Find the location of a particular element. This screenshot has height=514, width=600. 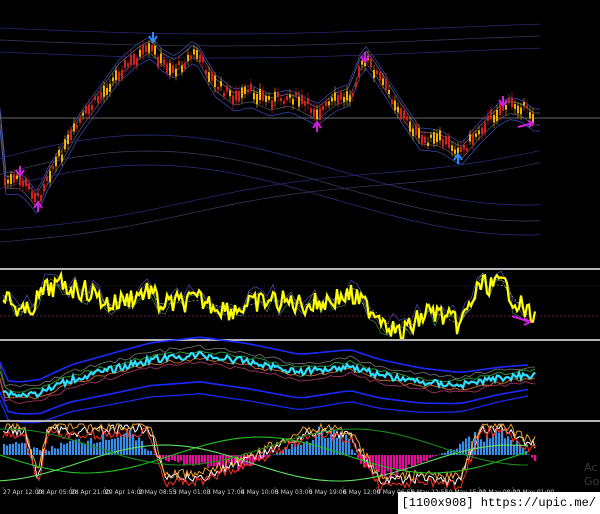

time-axis-label: 3 May 01:00 is located at coordinates (192, 492).